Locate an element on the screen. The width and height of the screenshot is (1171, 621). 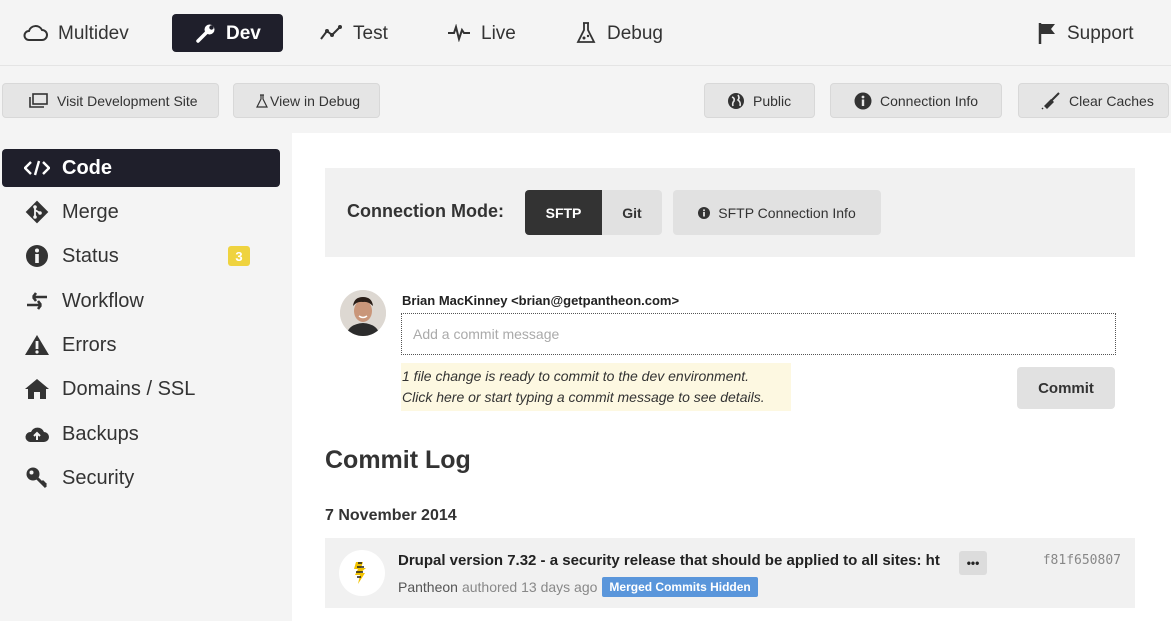
tab-label: Debug is located at coordinates (635, 33).